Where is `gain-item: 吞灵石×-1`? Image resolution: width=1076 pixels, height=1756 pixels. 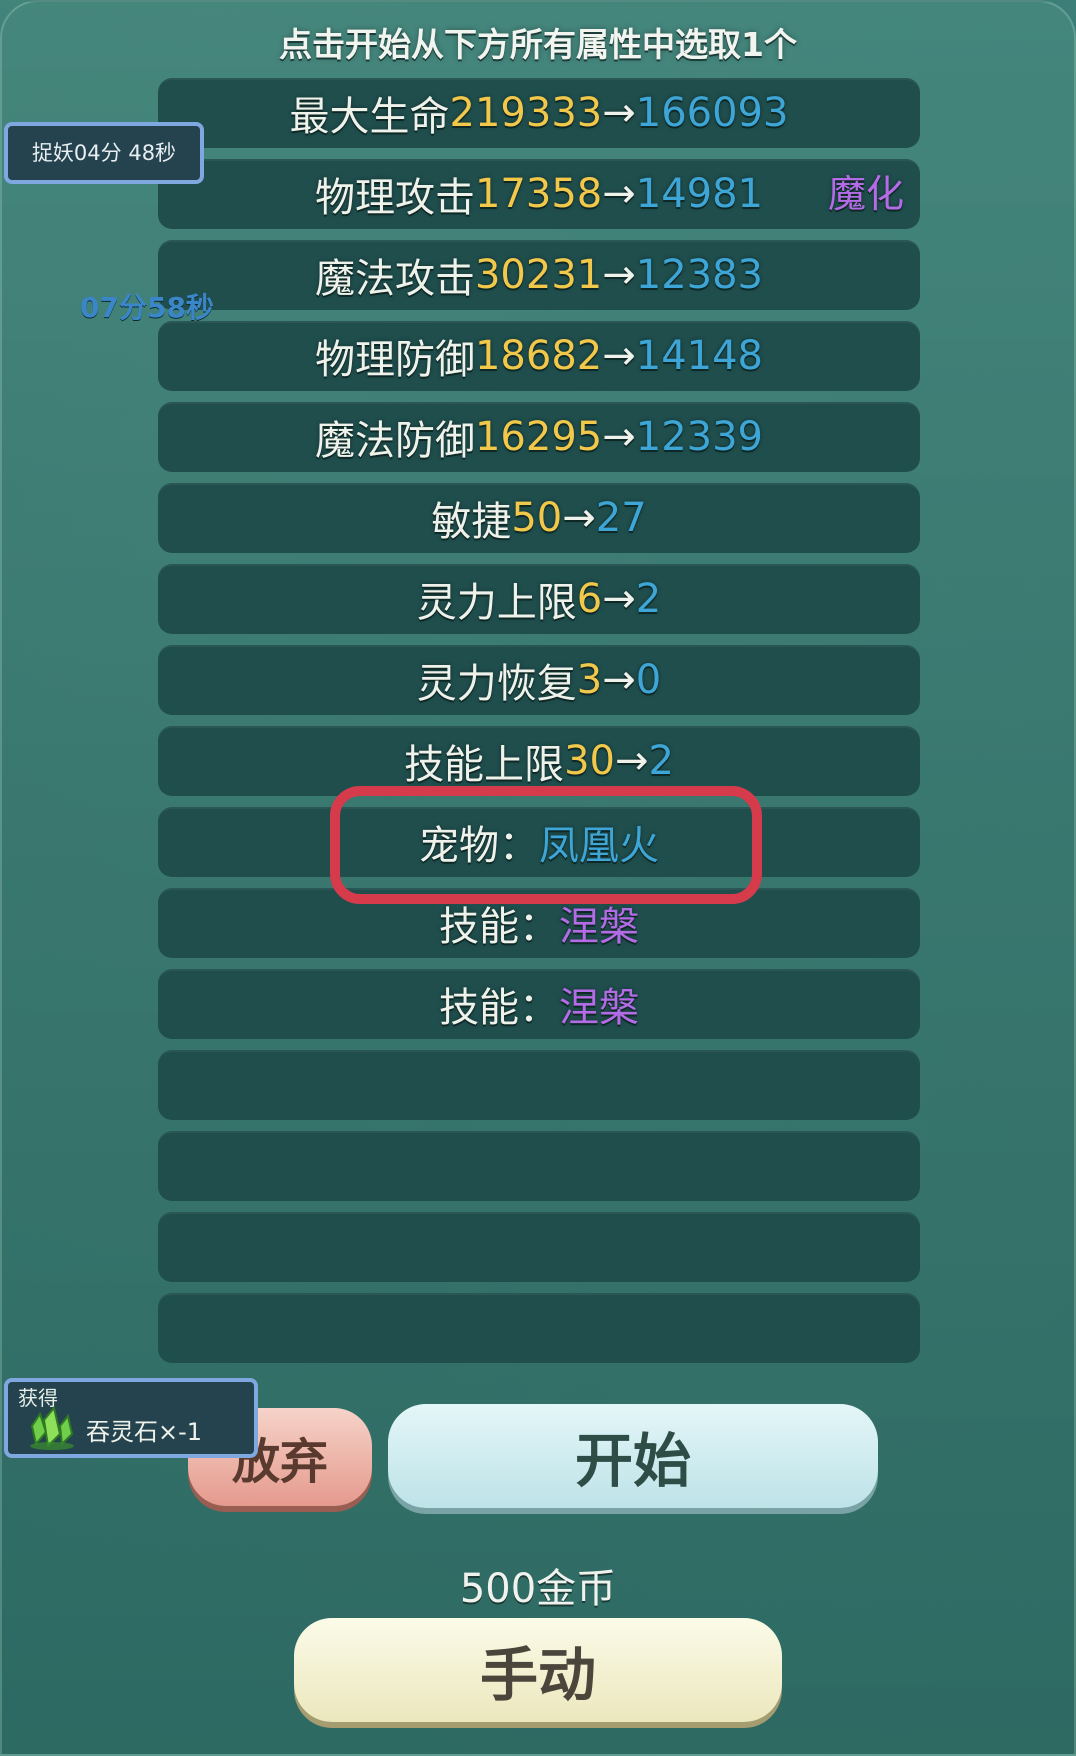
gain-item: 吞灵石×-1 is located at coordinates (144, 1432).